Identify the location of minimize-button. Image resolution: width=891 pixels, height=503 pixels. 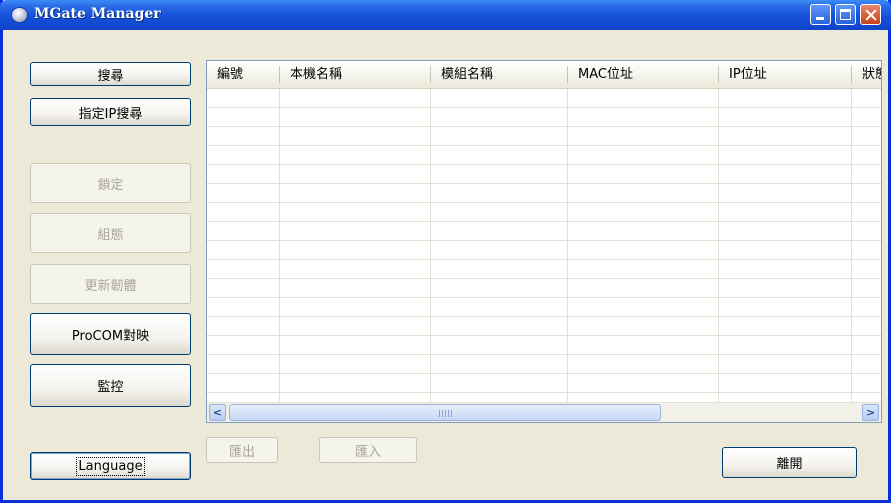
(820, 14).